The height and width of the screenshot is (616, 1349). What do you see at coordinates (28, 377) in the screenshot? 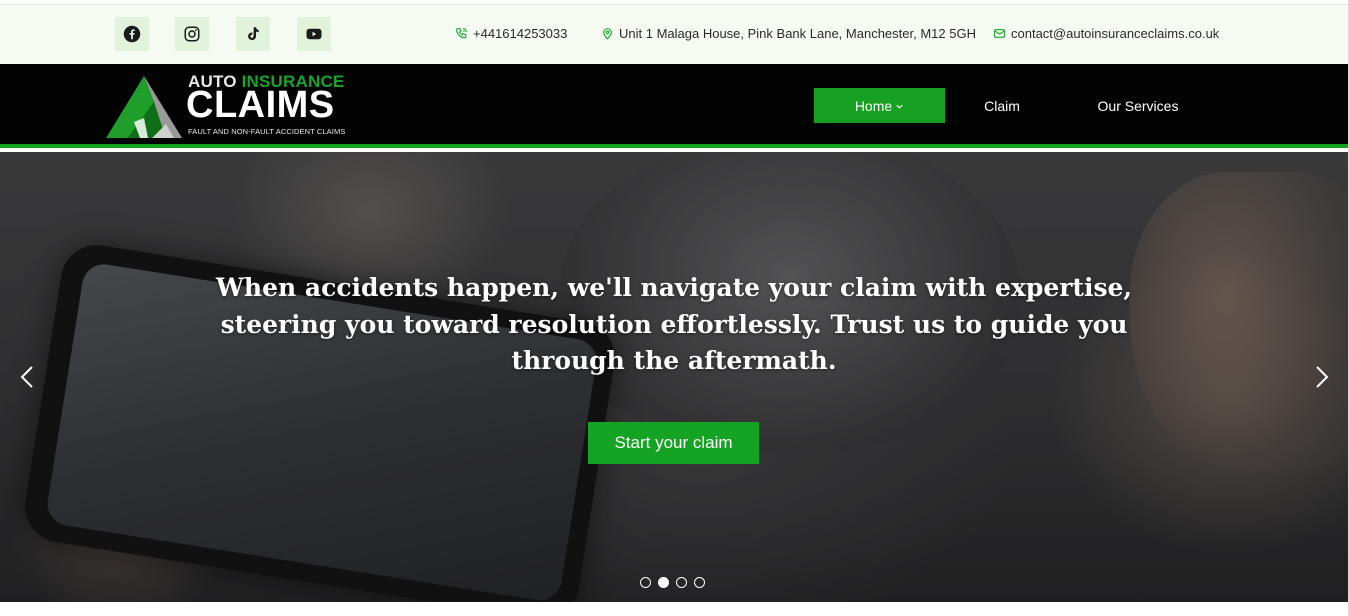
I see `slider-prev-arrow-icon` at bounding box center [28, 377].